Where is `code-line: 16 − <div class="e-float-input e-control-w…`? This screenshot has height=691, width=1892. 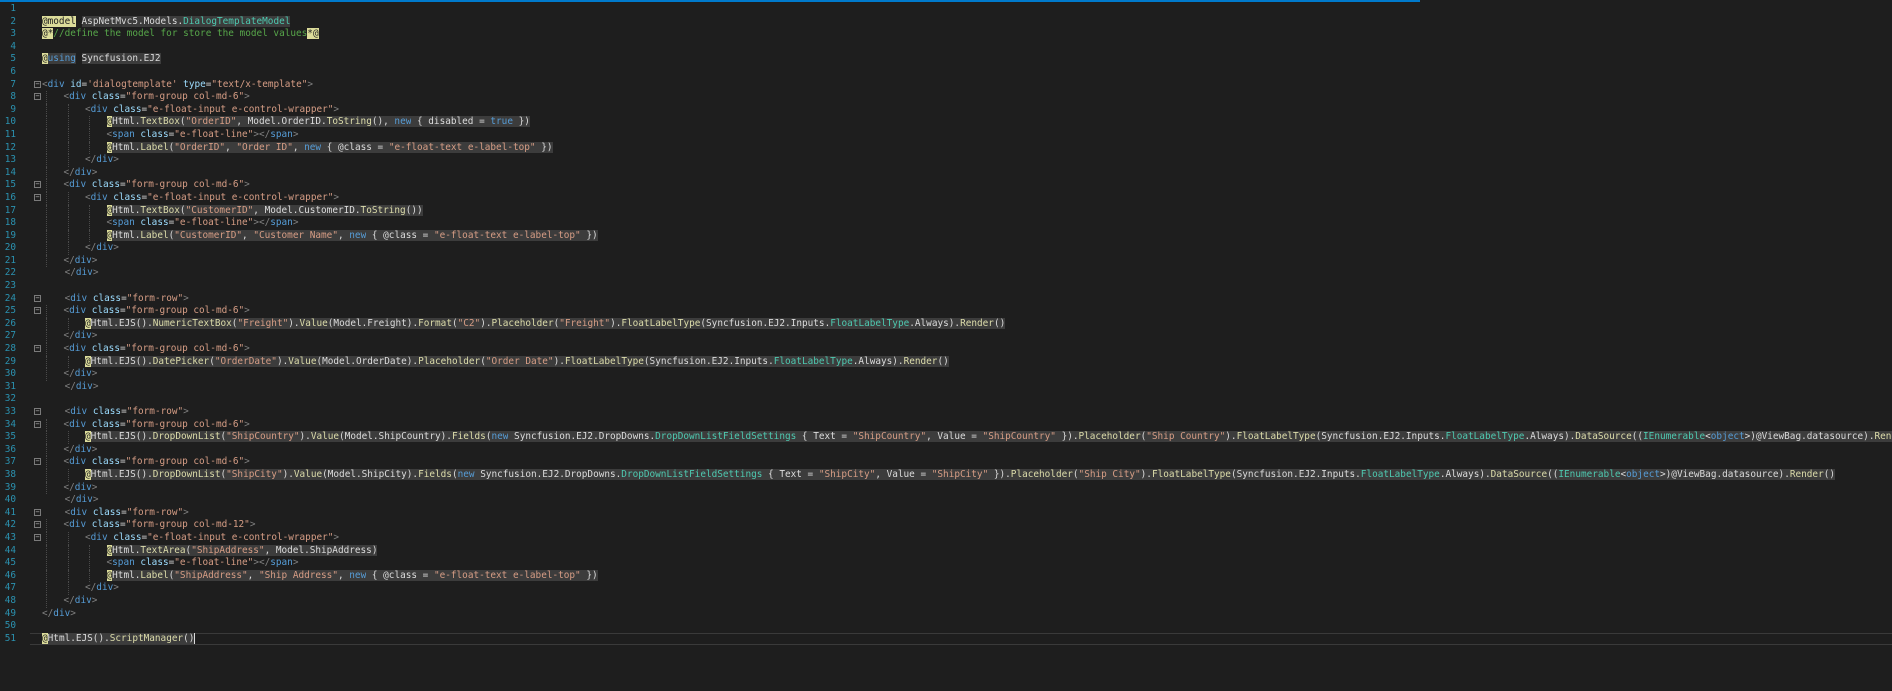 code-line: 16 − <div class="e-float-input e-control-w… is located at coordinates (946, 198).